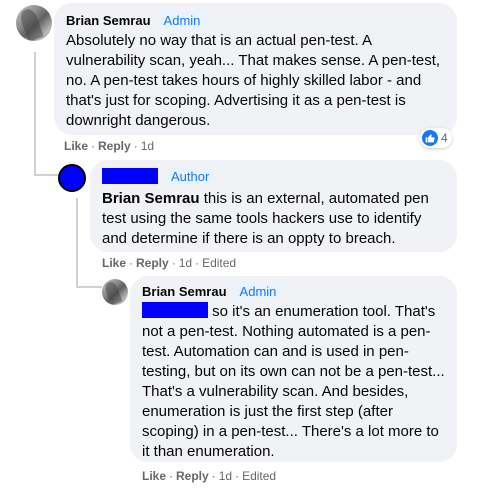  Describe the element at coordinates (190, 176) in the screenshot. I see `author-badge: Author` at that location.